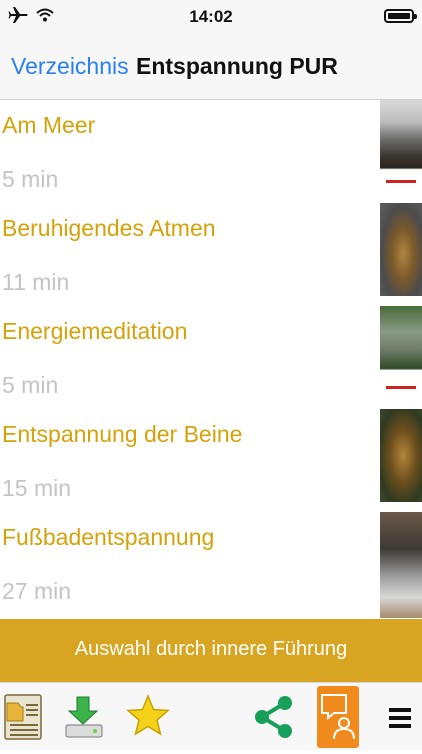 Image resolution: width=422 pixels, height=754 pixels. Describe the element at coordinates (211, 460) in the screenshot. I see `list-item: Entspannung der Beine 15 min` at that location.